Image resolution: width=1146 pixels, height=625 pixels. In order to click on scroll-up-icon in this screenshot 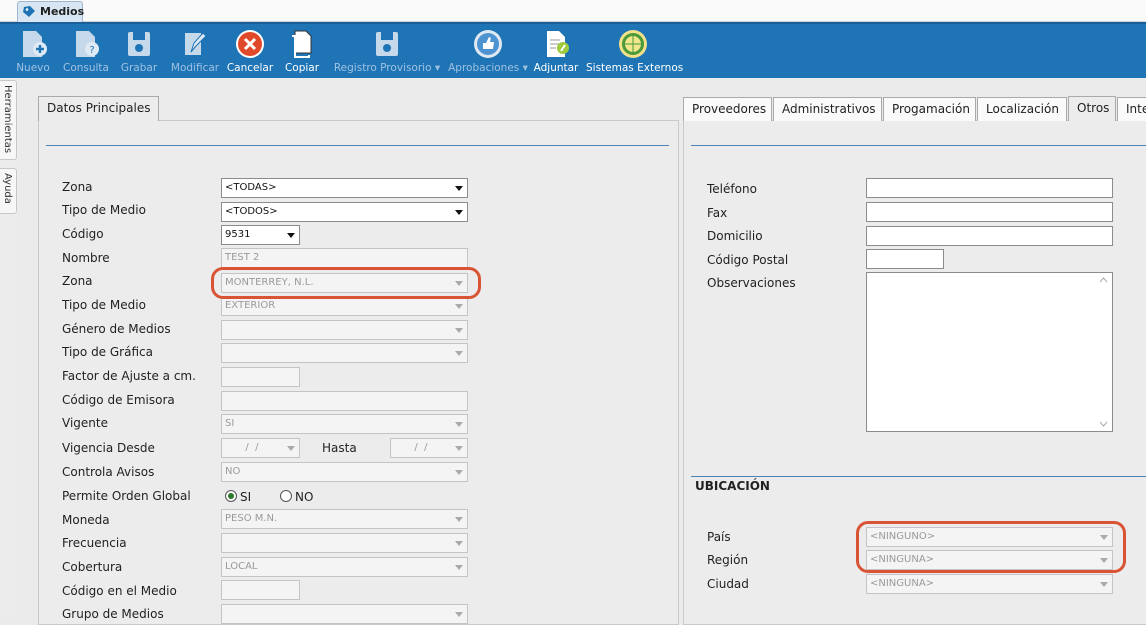, I will do `click(1103, 280)`.